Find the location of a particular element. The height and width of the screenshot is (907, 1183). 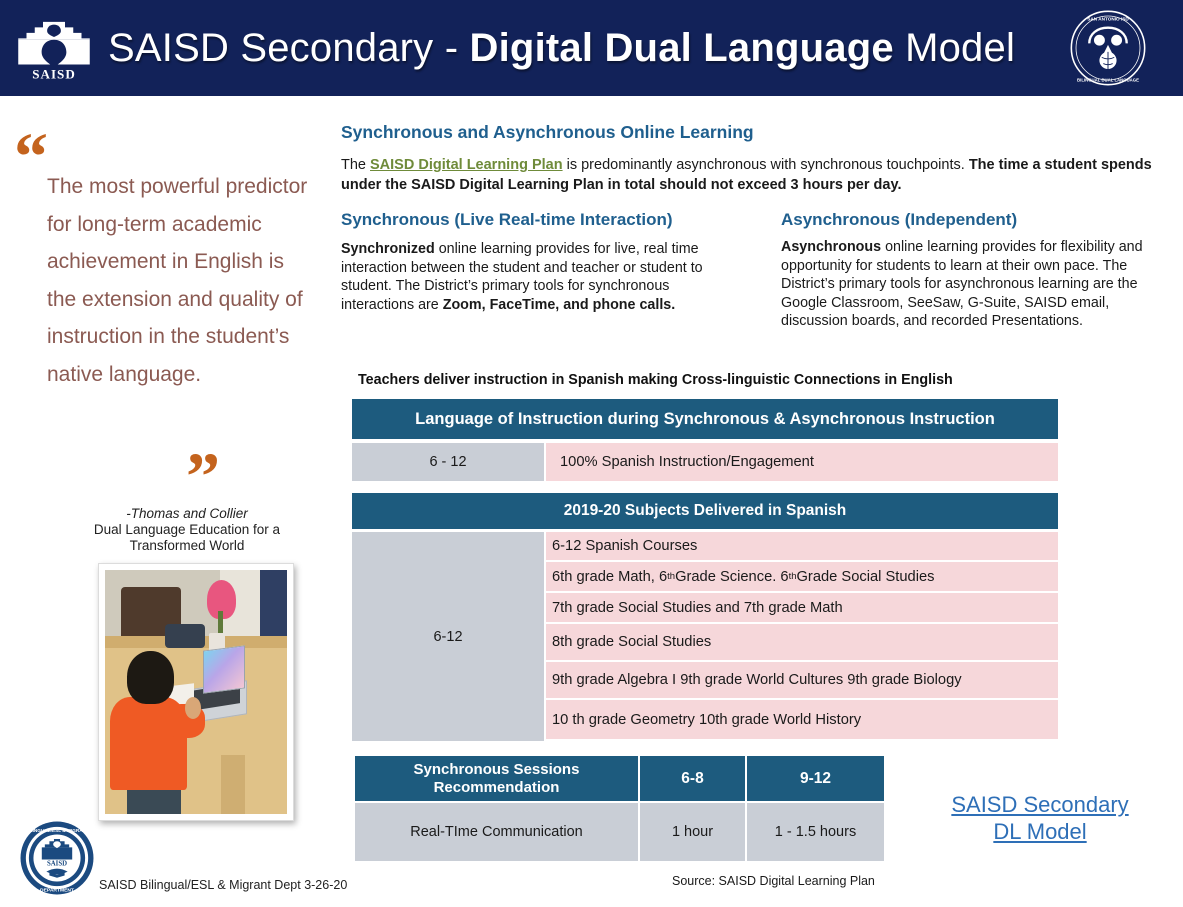

intro-pre-link: The is located at coordinates (356, 165).